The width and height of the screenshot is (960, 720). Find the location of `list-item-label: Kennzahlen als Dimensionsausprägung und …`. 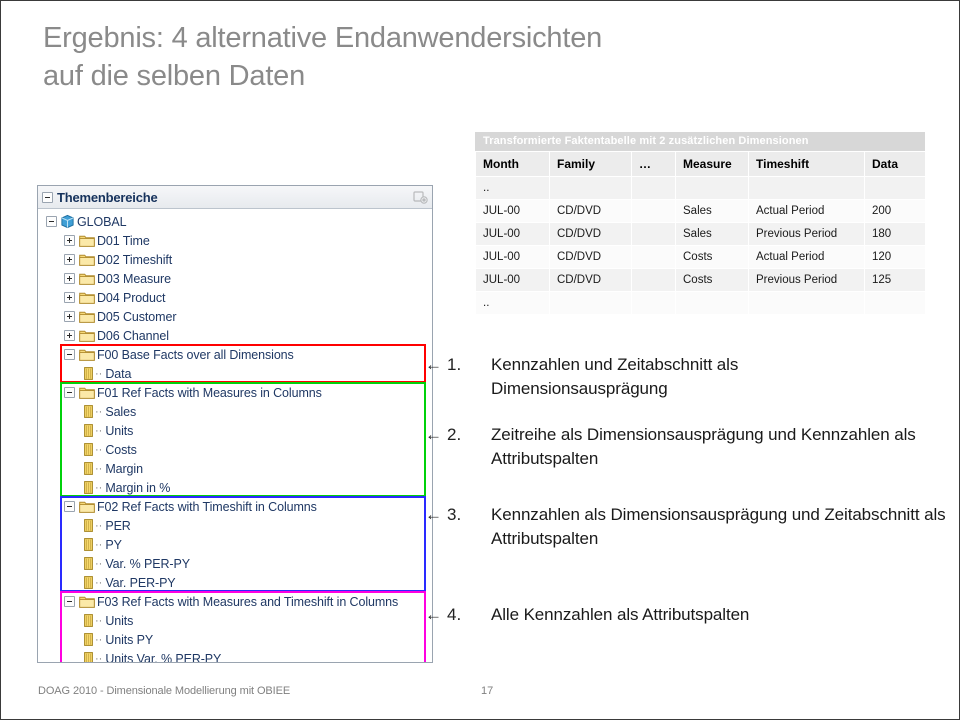

list-item-label: Kennzahlen als Dimensionsausprägung und … is located at coordinates (718, 526).